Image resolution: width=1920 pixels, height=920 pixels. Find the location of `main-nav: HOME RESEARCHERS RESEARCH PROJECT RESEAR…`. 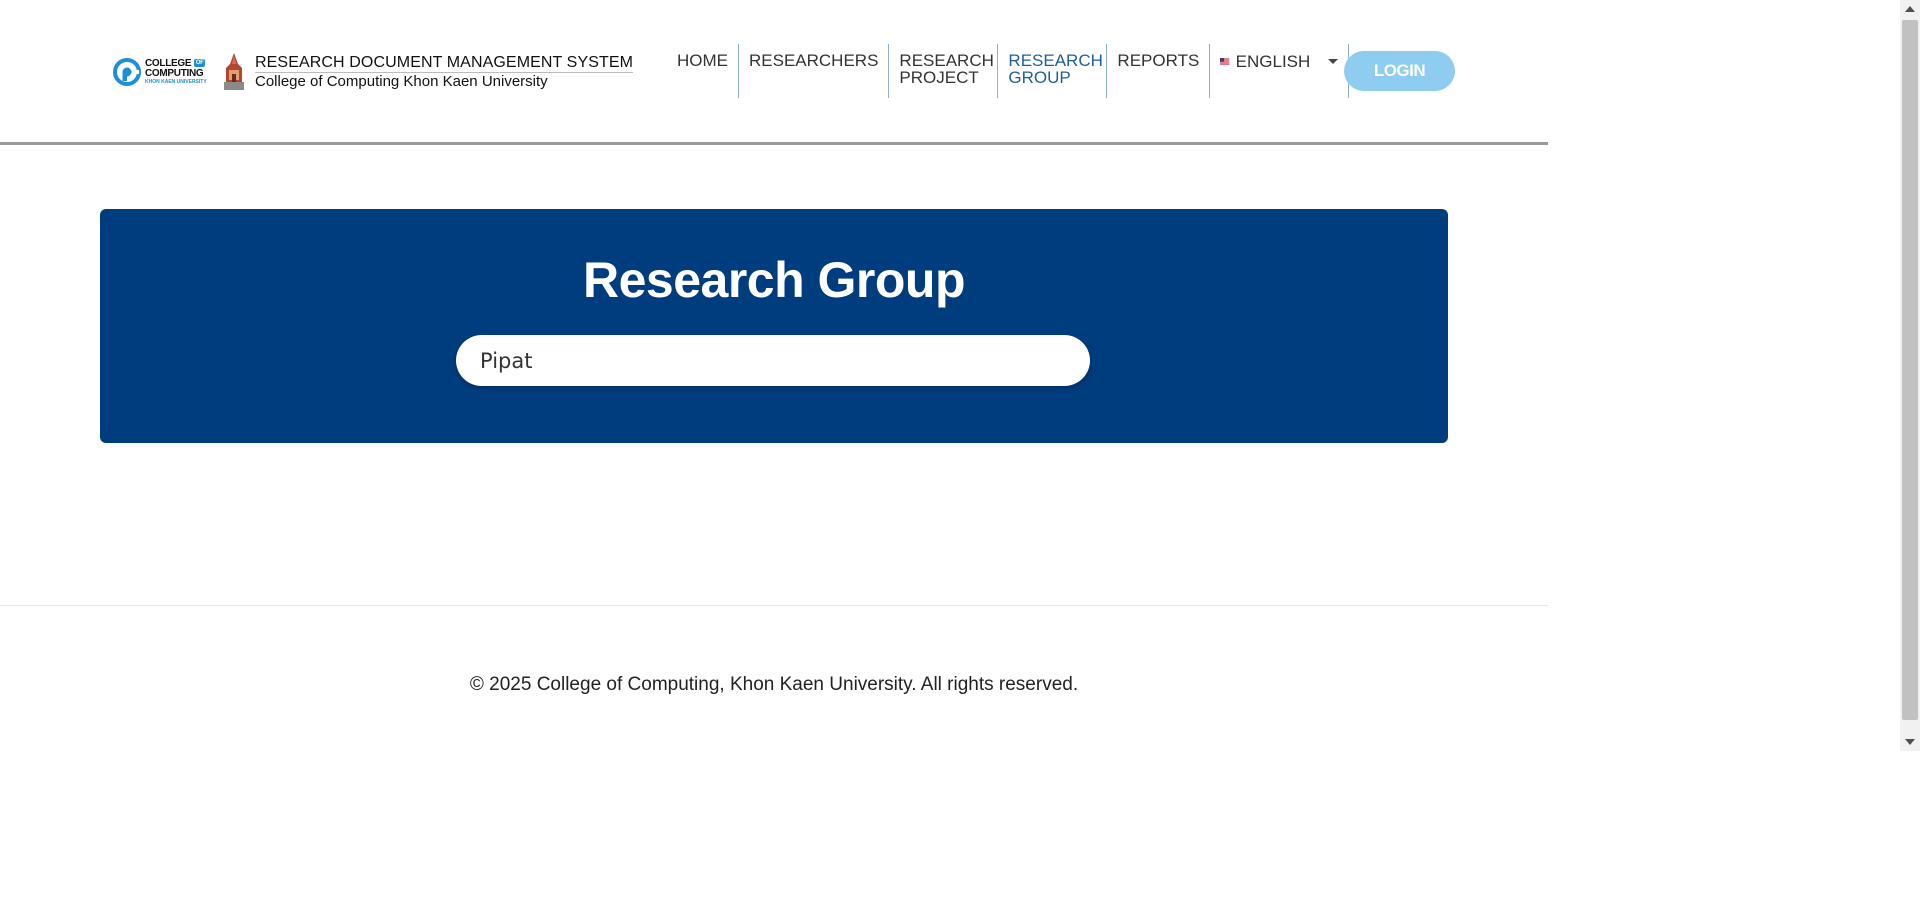

main-nav: HOME RESEARCHERS RESEARCH PROJECT RESEAR… is located at coordinates (1008, 71).